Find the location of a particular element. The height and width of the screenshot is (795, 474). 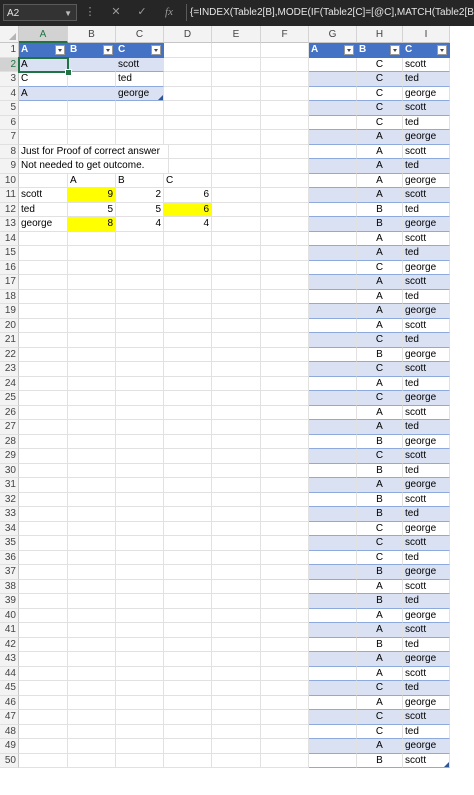

row-header-24: 24 is located at coordinates (9, 383).